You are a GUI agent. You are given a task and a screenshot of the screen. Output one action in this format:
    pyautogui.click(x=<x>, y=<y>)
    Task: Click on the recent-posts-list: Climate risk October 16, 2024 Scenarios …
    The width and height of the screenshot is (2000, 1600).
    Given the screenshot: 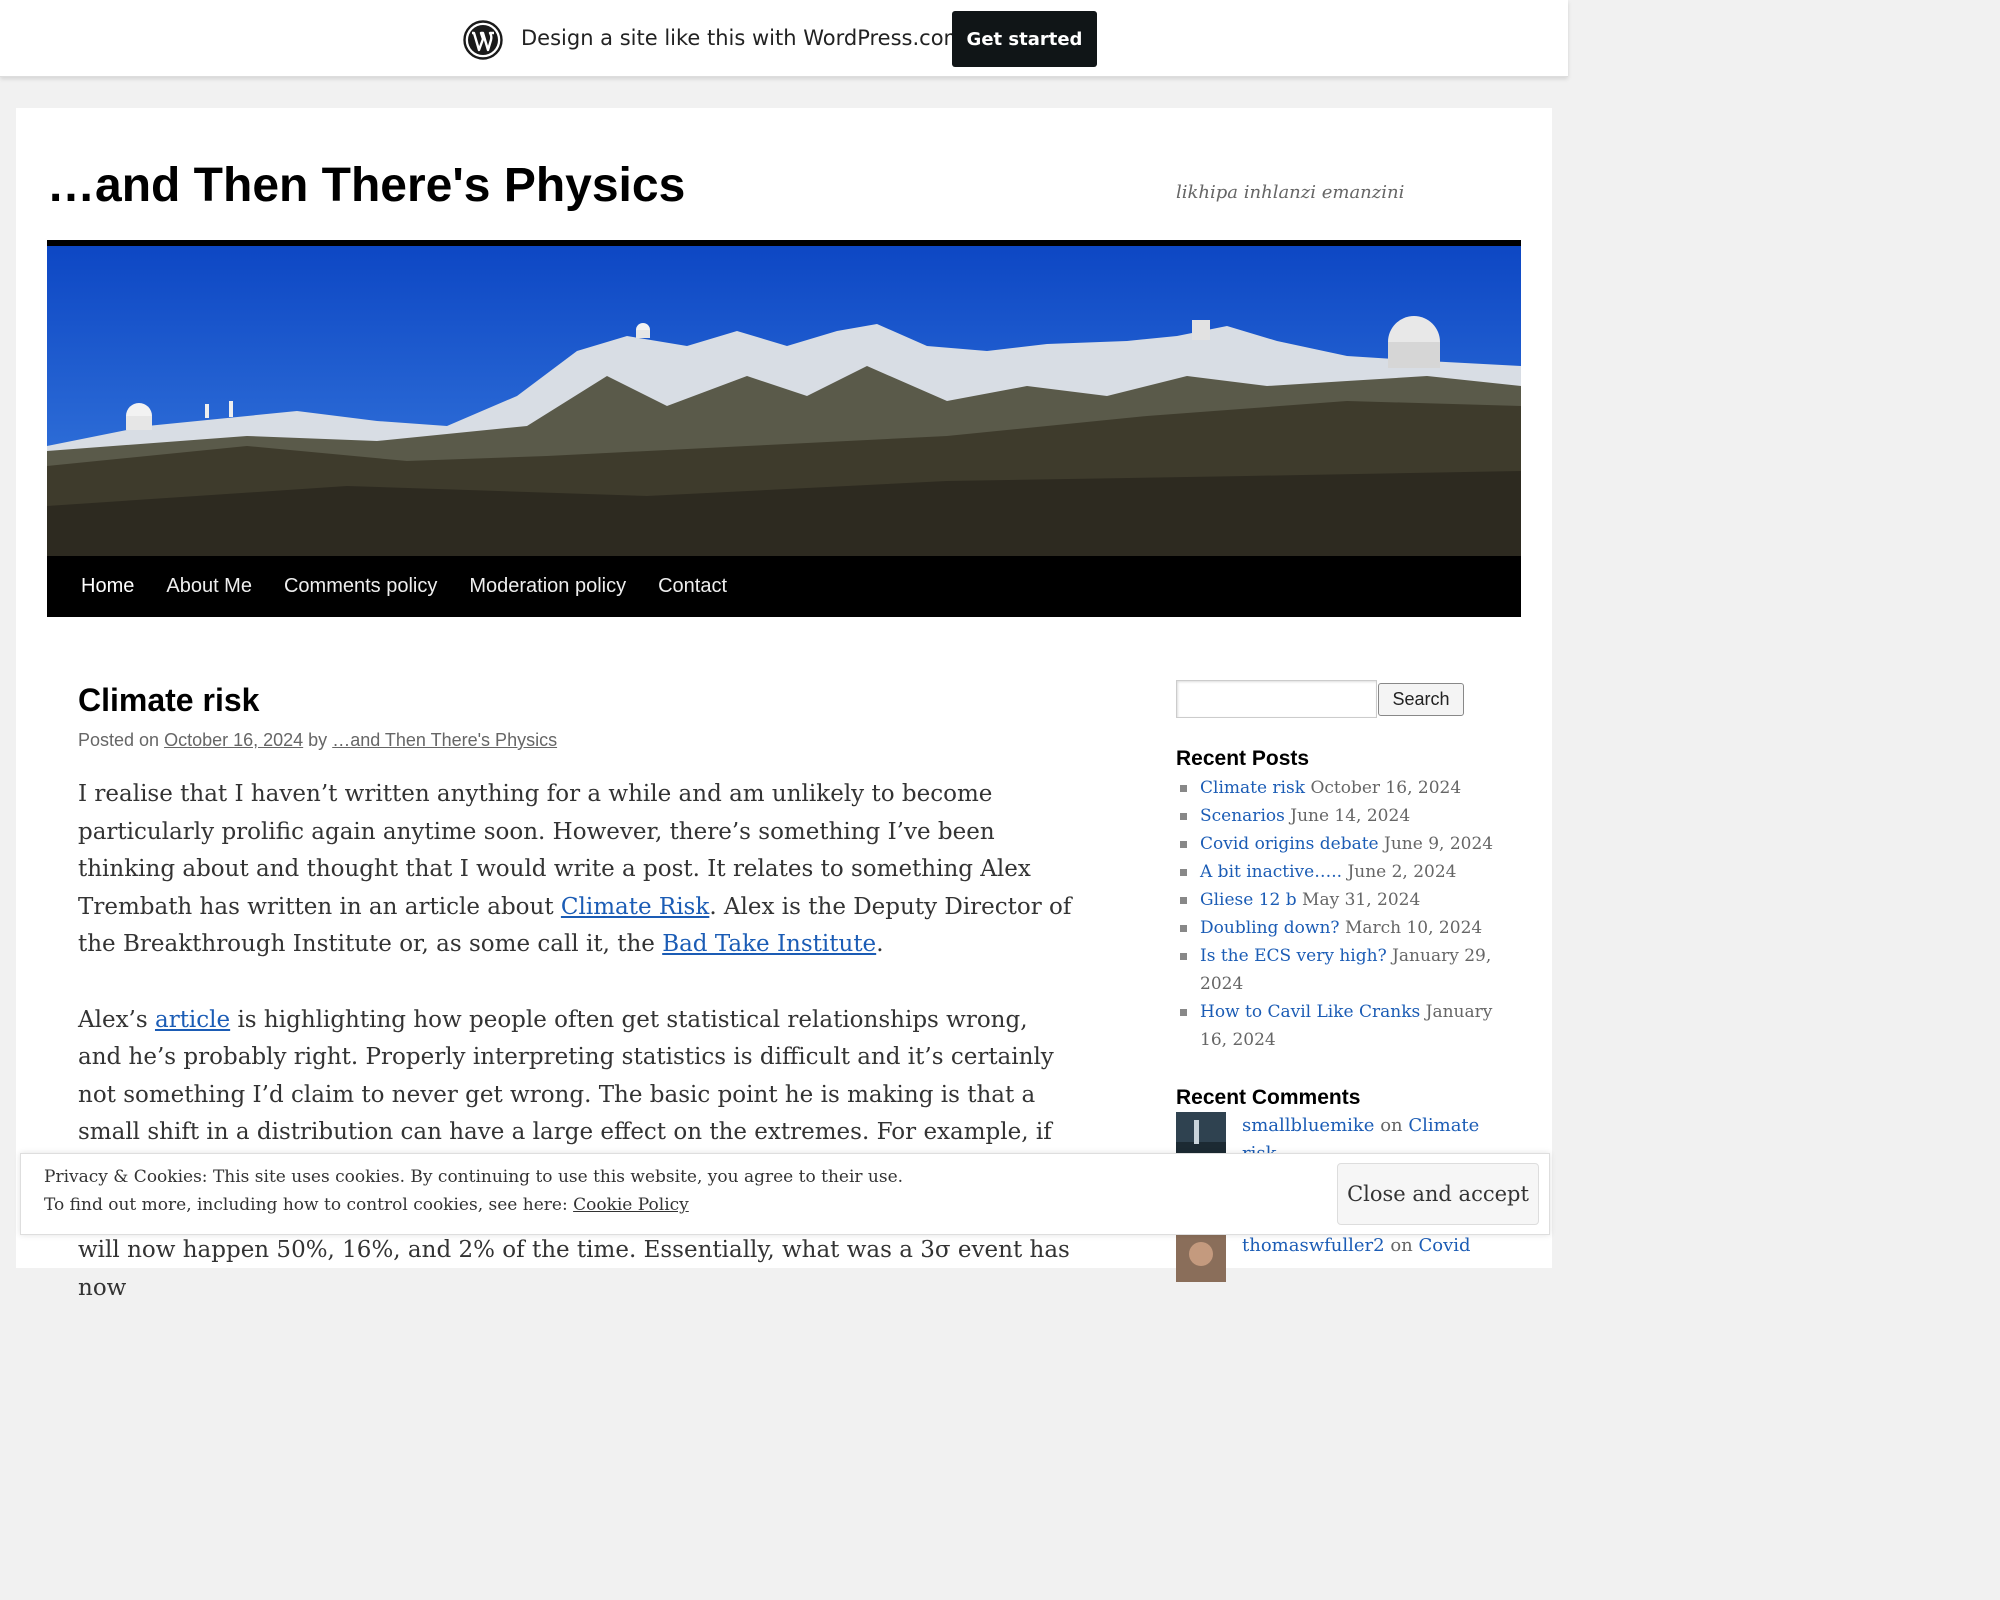 What is the action you would take?
    pyautogui.click(x=1341, y=914)
    